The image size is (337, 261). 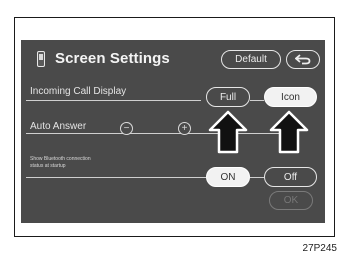 I want to click on incoming-call-display-label: Incoming Call Display, so click(x=78, y=91).